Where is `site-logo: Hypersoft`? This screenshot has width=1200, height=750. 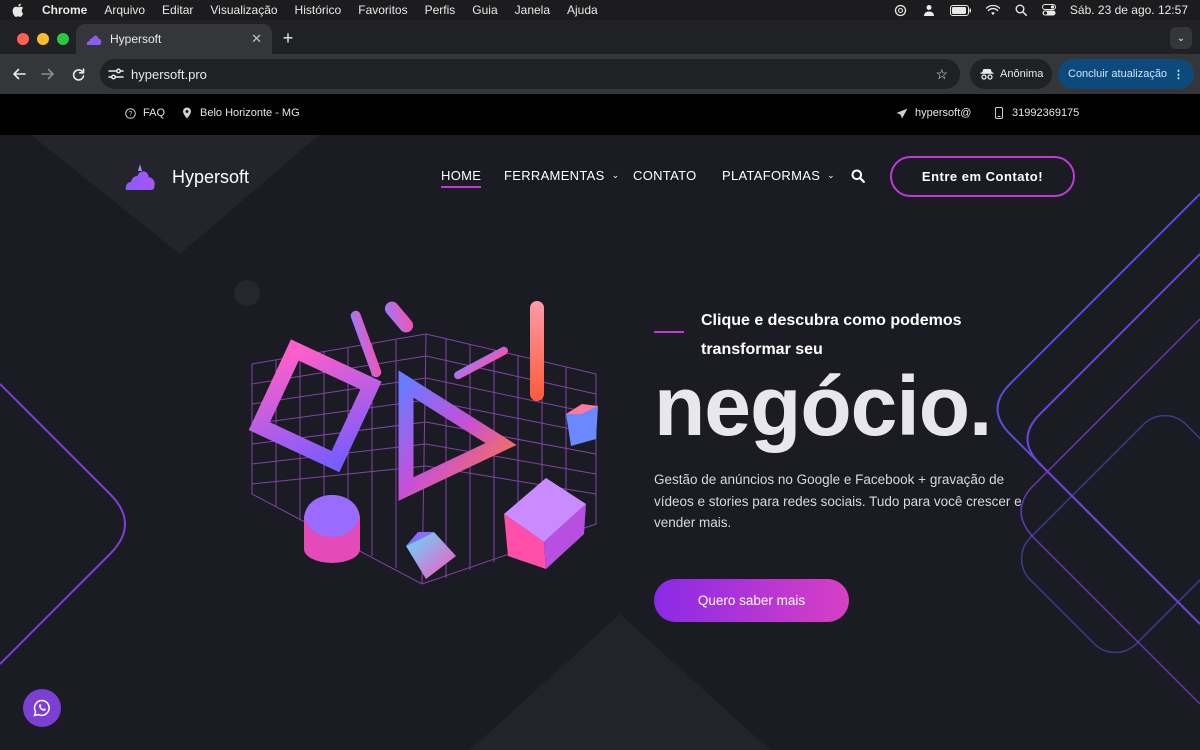
site-logo: Hypersoft is located at coordinates (186, 177).